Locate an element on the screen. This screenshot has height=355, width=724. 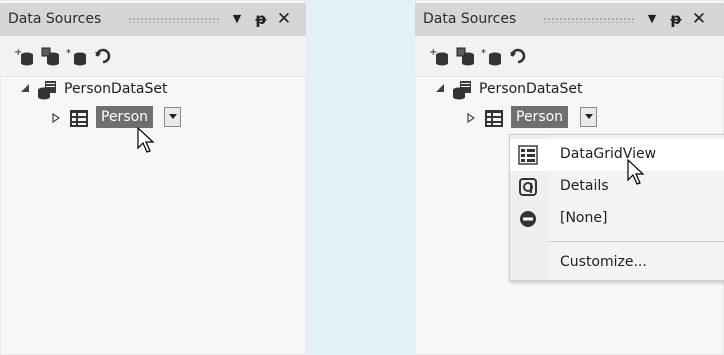
details-icon is located at coordinates (528, 187).